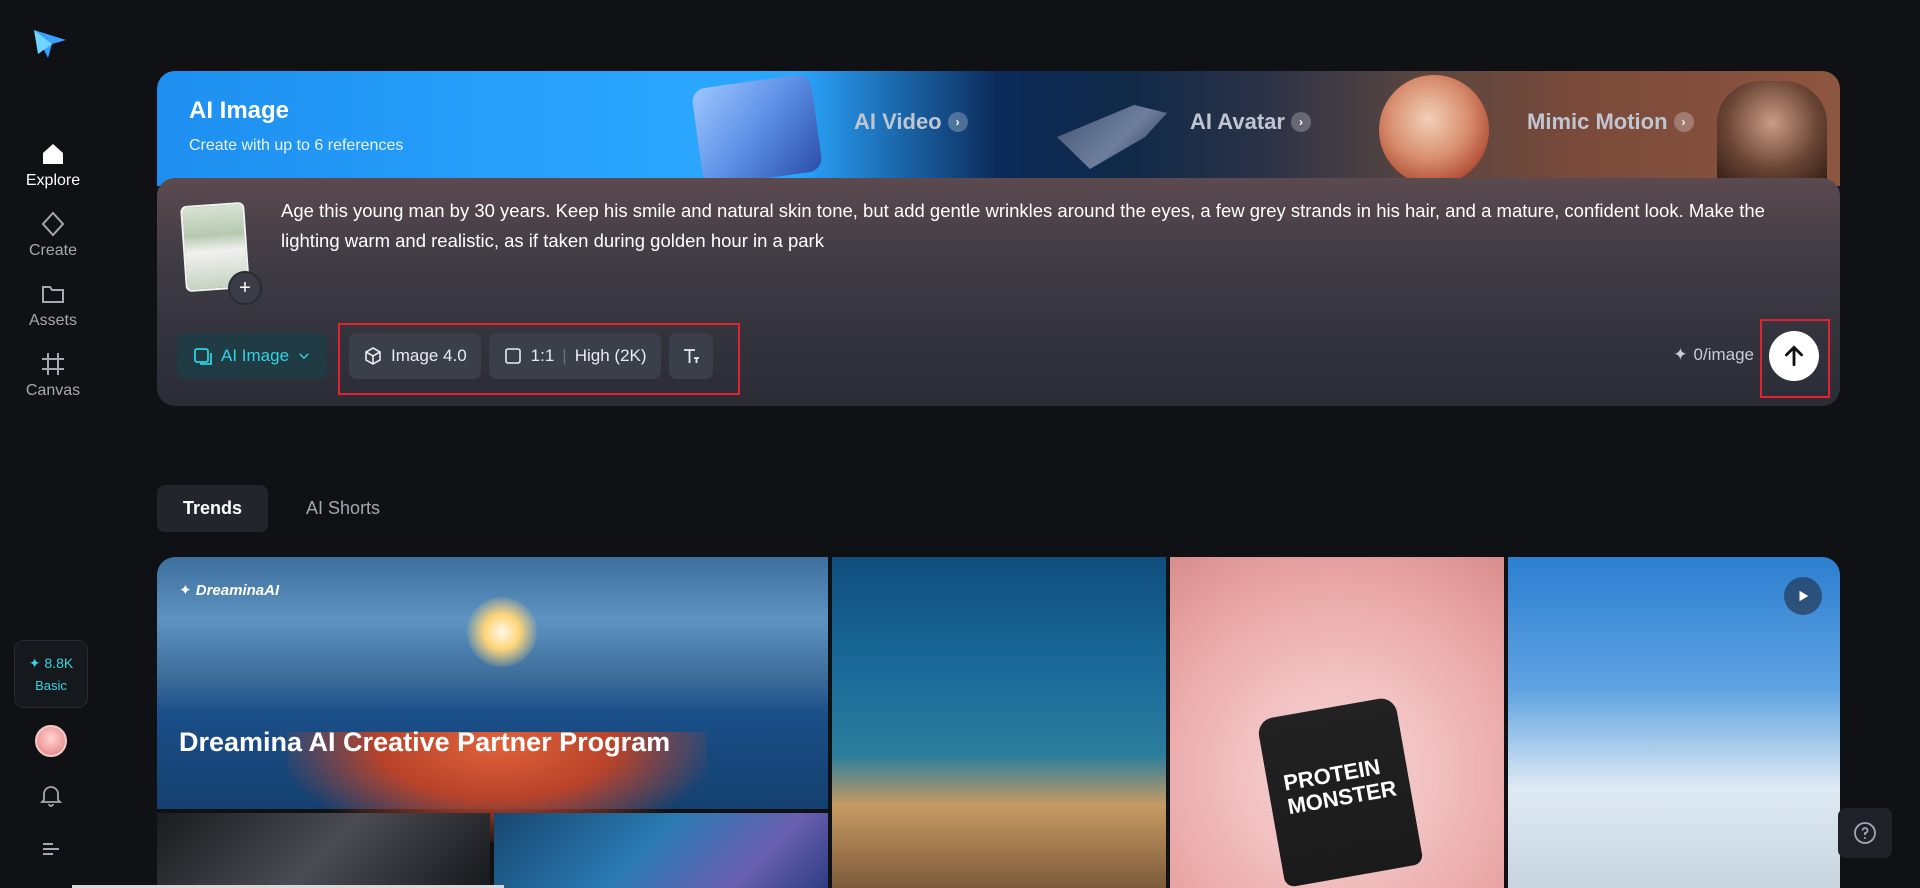  Describe the element at coordinates (53, 240) in the screenshot. I see `sidebar-item-create: Create` at that location.